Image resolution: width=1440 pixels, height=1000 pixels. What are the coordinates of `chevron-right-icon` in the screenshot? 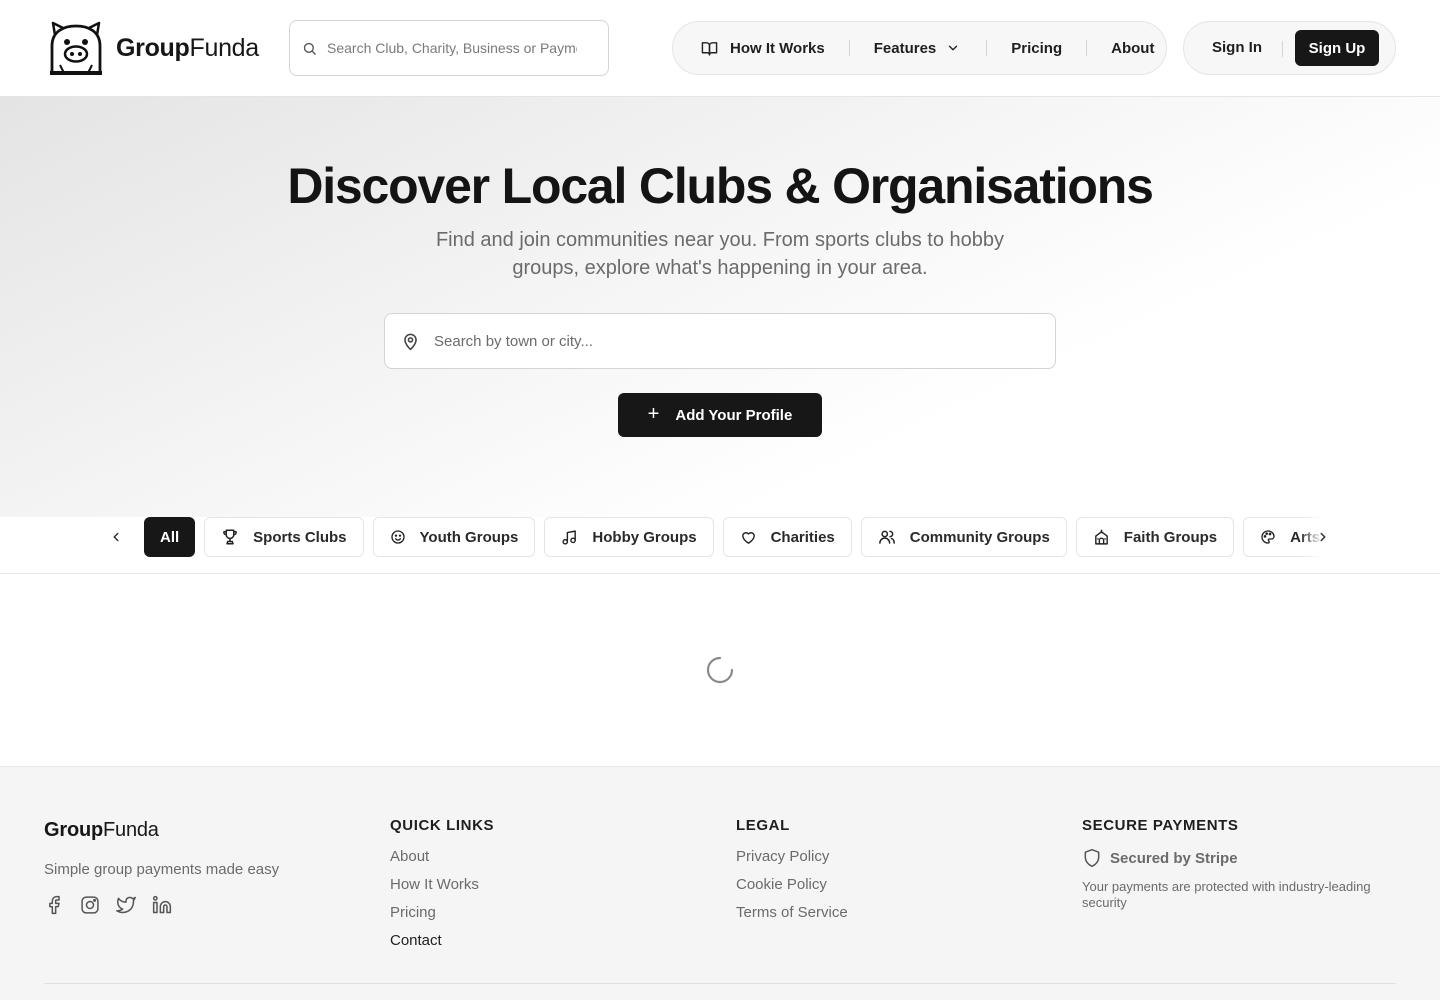 It's located at (1323, 537).